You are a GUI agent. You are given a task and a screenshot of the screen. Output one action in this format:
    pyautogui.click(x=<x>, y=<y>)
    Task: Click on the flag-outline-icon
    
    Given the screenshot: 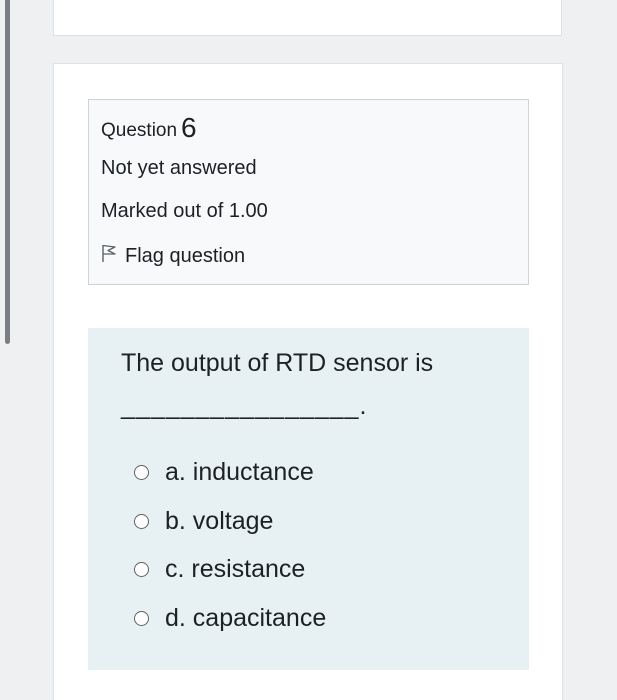 What is the action you would take?
    pyautogui.click(x=113, y=256)
    